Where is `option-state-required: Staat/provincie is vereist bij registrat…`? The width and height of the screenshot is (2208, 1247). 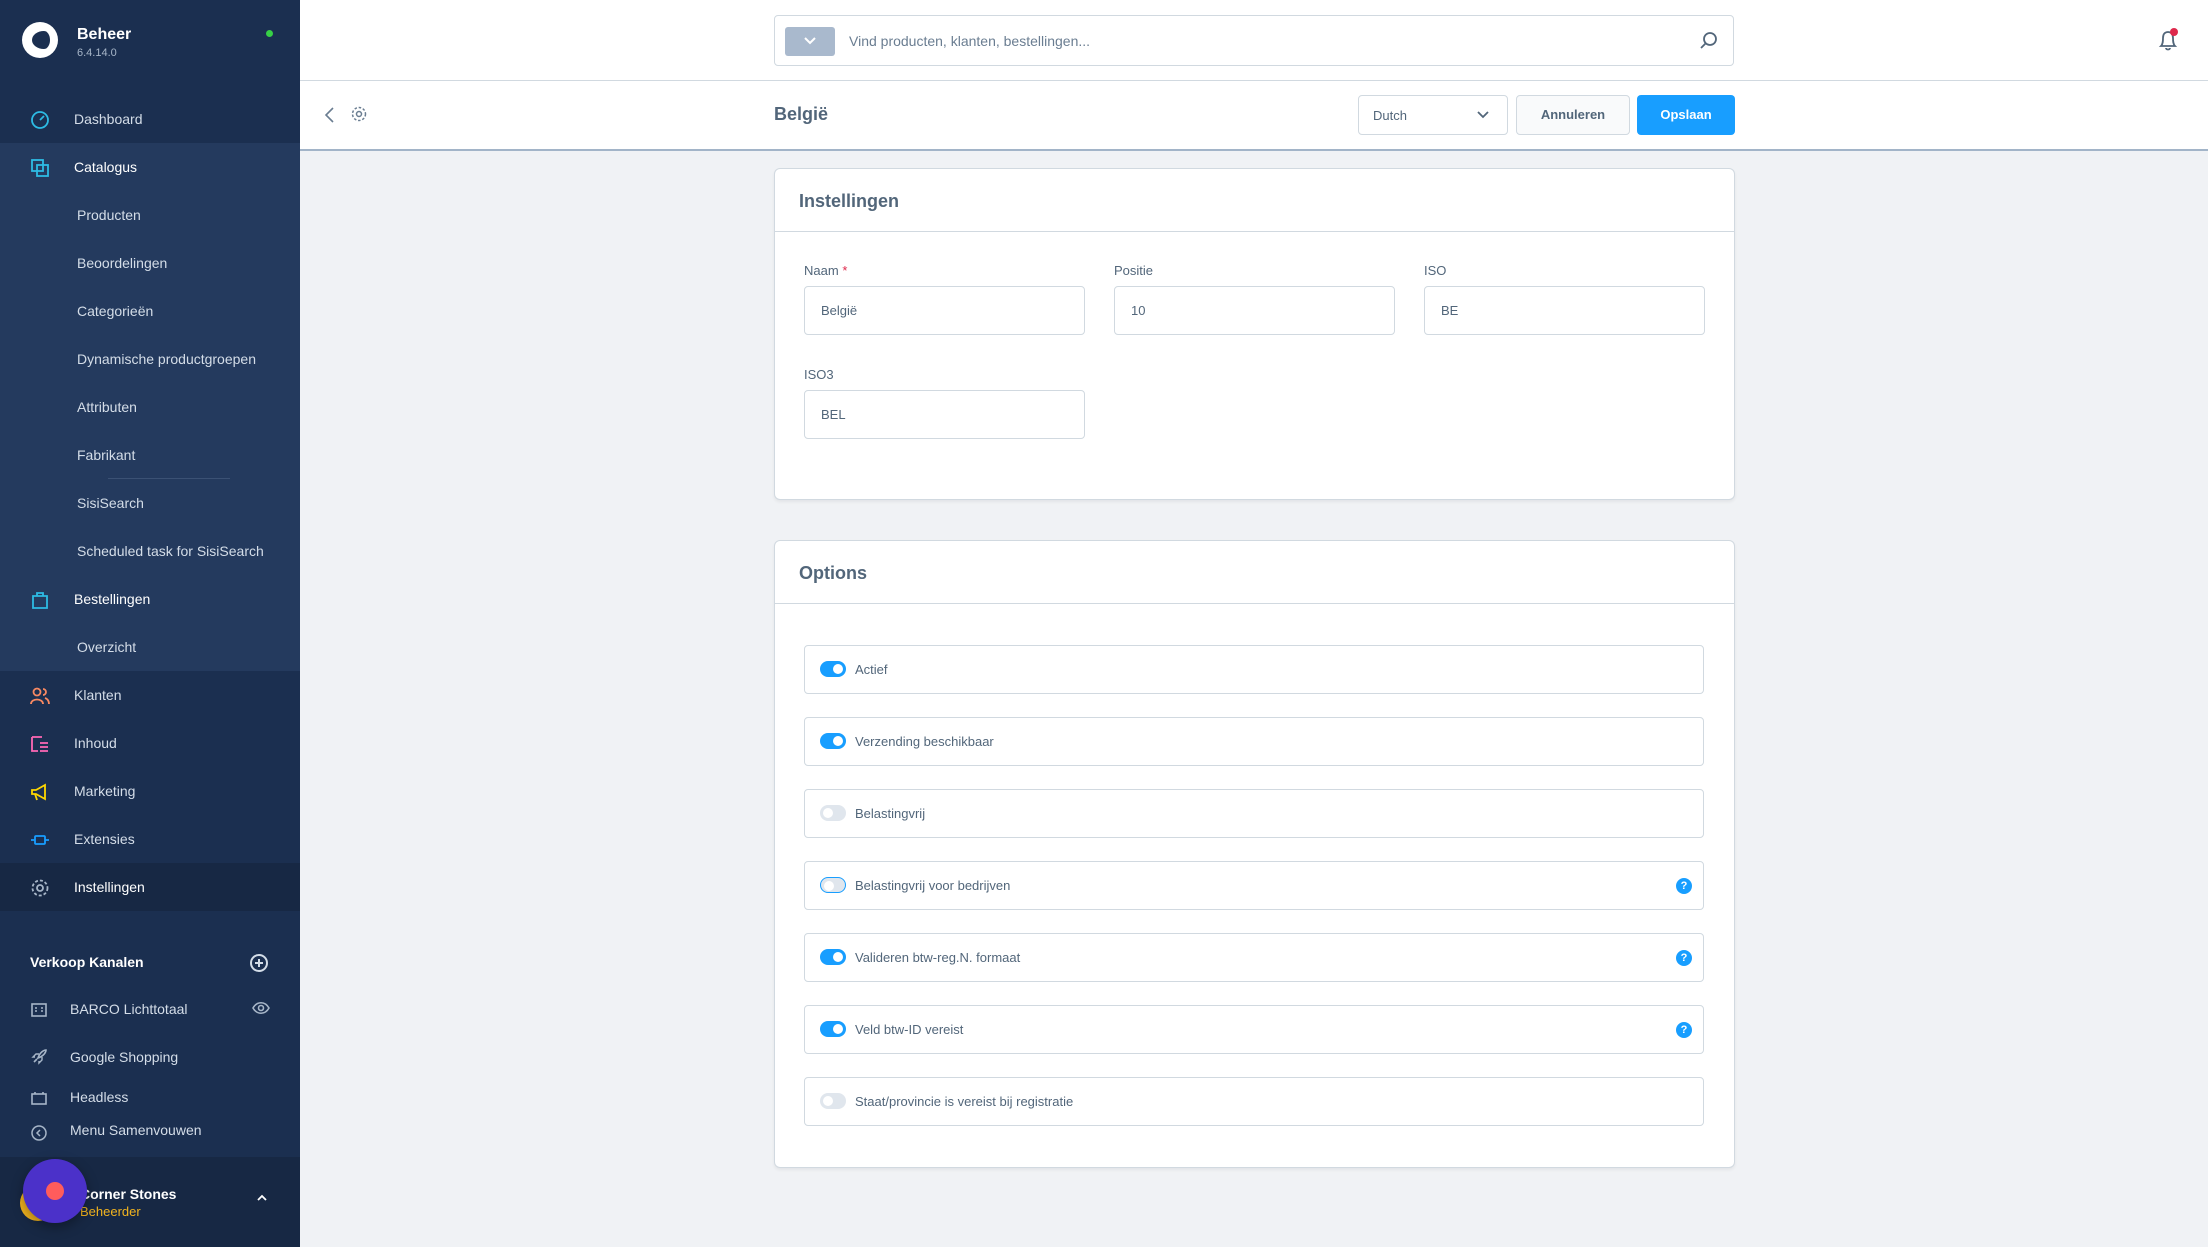 option-state-required: Staat/provincie is vereist bij registrat… is located at coordinates (1254, 1101).